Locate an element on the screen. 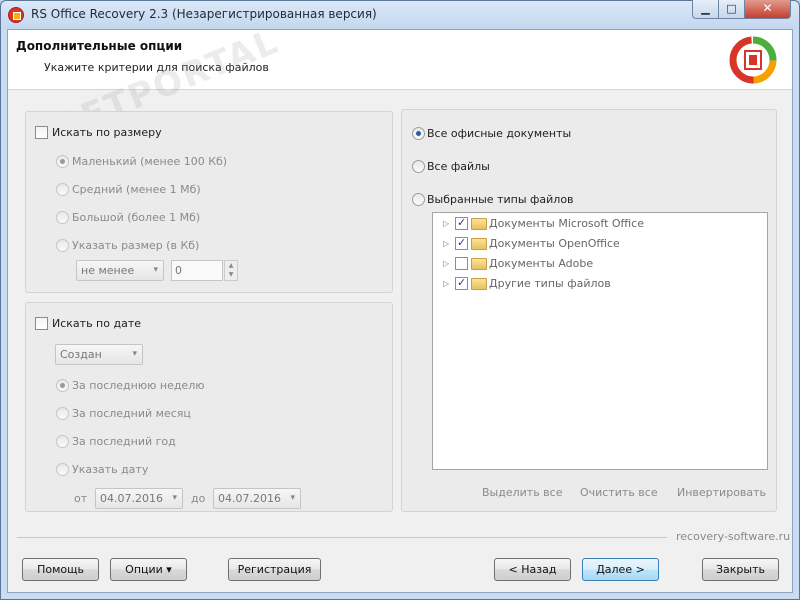 The image size is (800, 600). tree-label-adobe: Документы Adobe is located at coordinates (541, 263).